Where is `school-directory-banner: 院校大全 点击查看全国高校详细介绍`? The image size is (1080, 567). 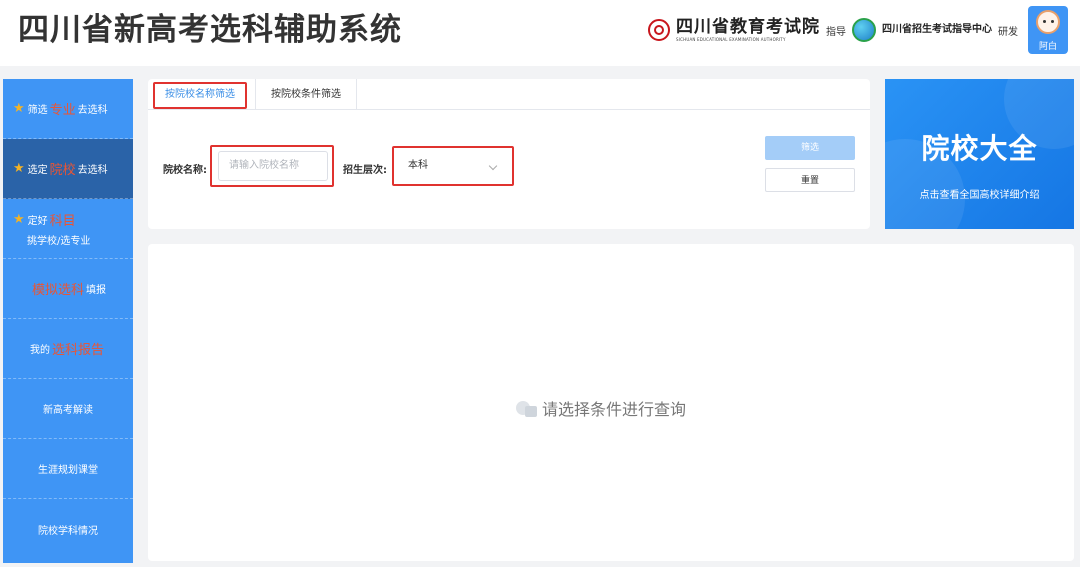 school-directory-banner: 院校大全 点击查看全国高校详细介绍 is located at coordinates (979, 154).